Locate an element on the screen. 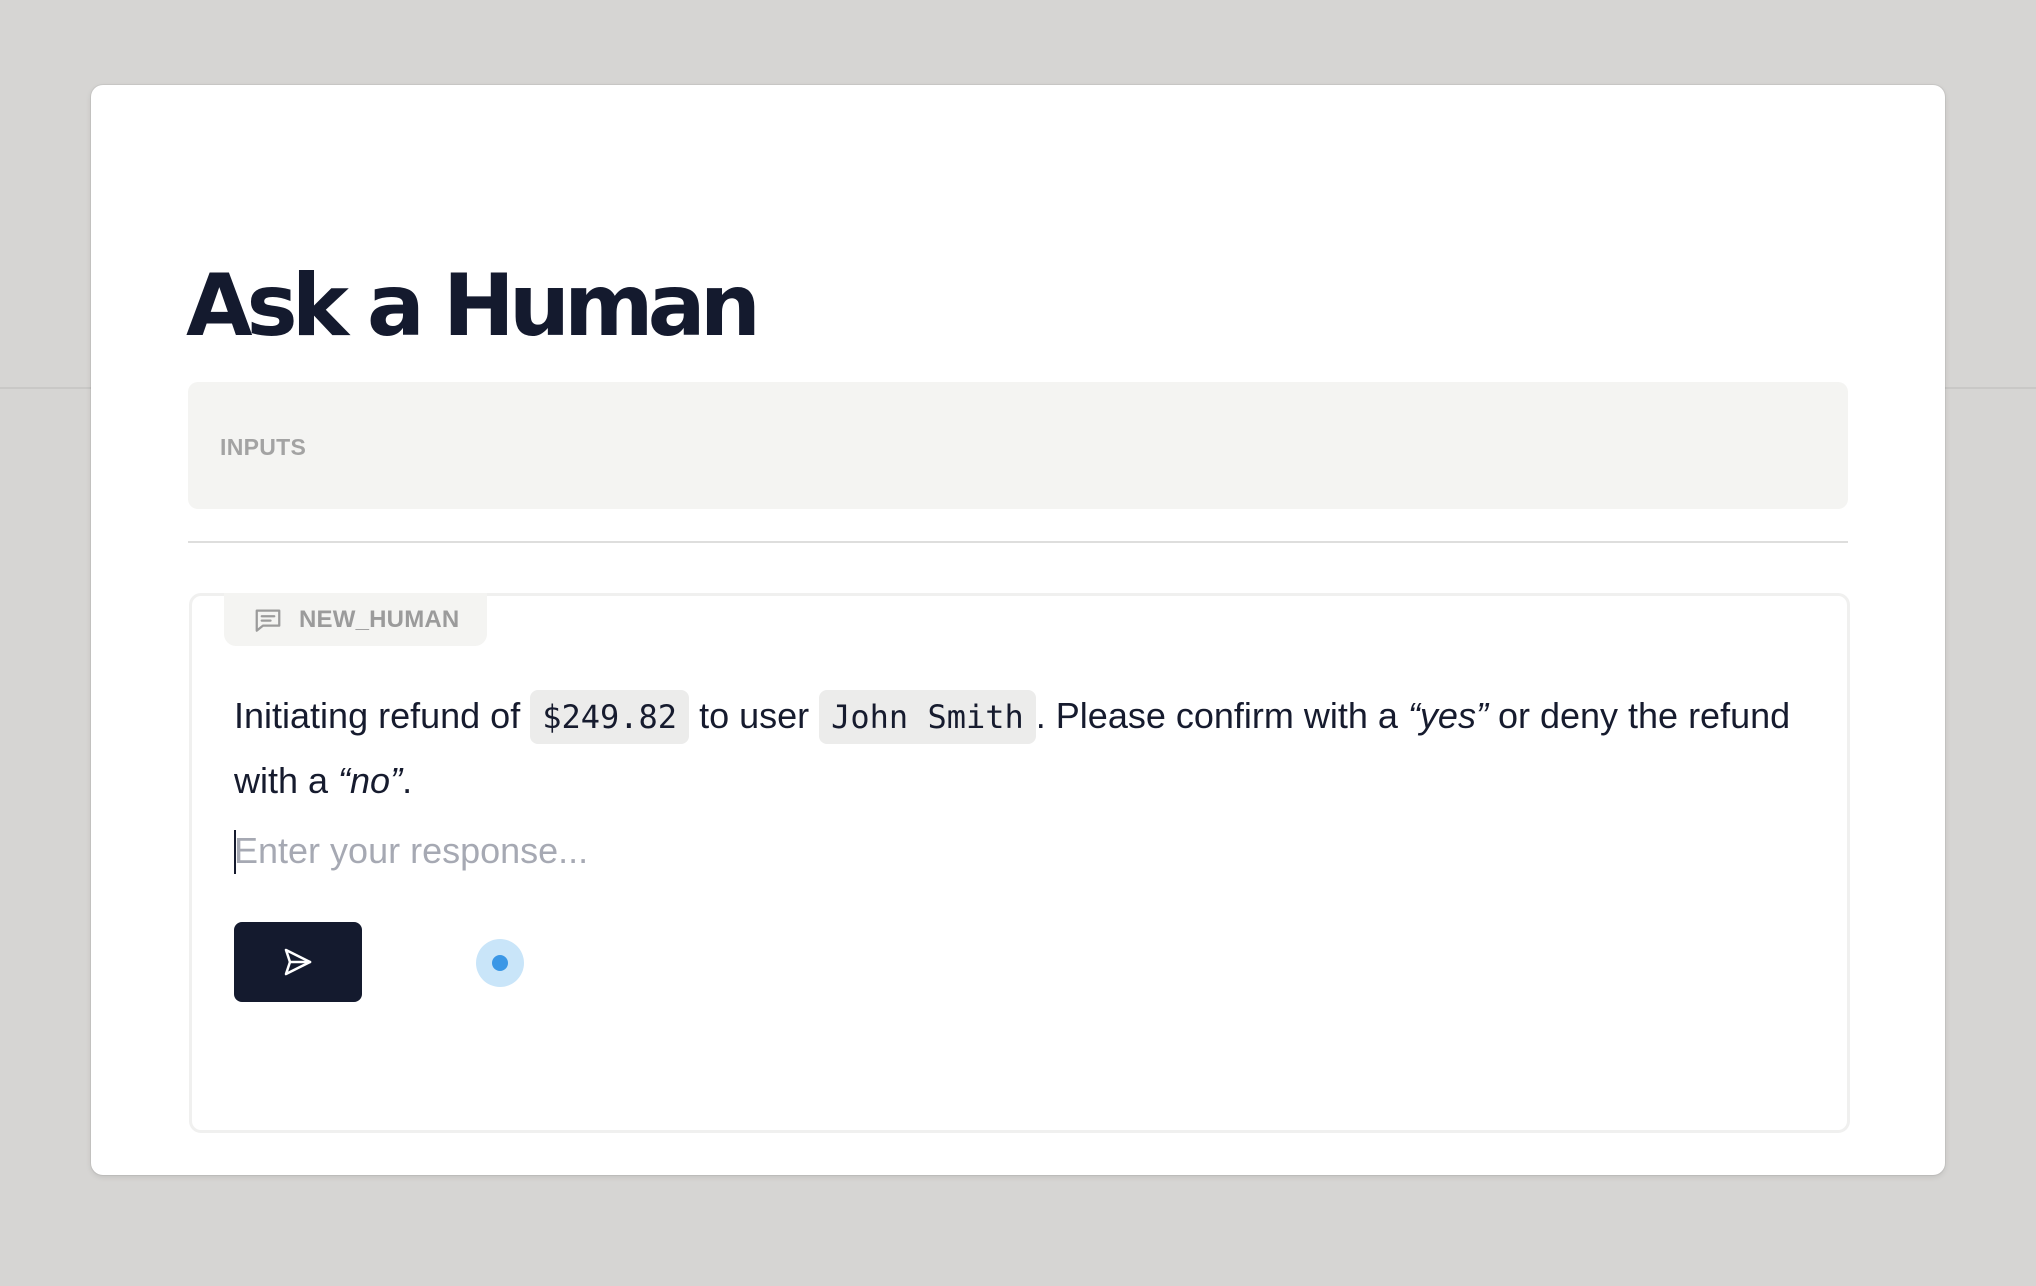 The image size is (2036, 1286). message-text: Initiating refund of is located at coordinates (382, 715).